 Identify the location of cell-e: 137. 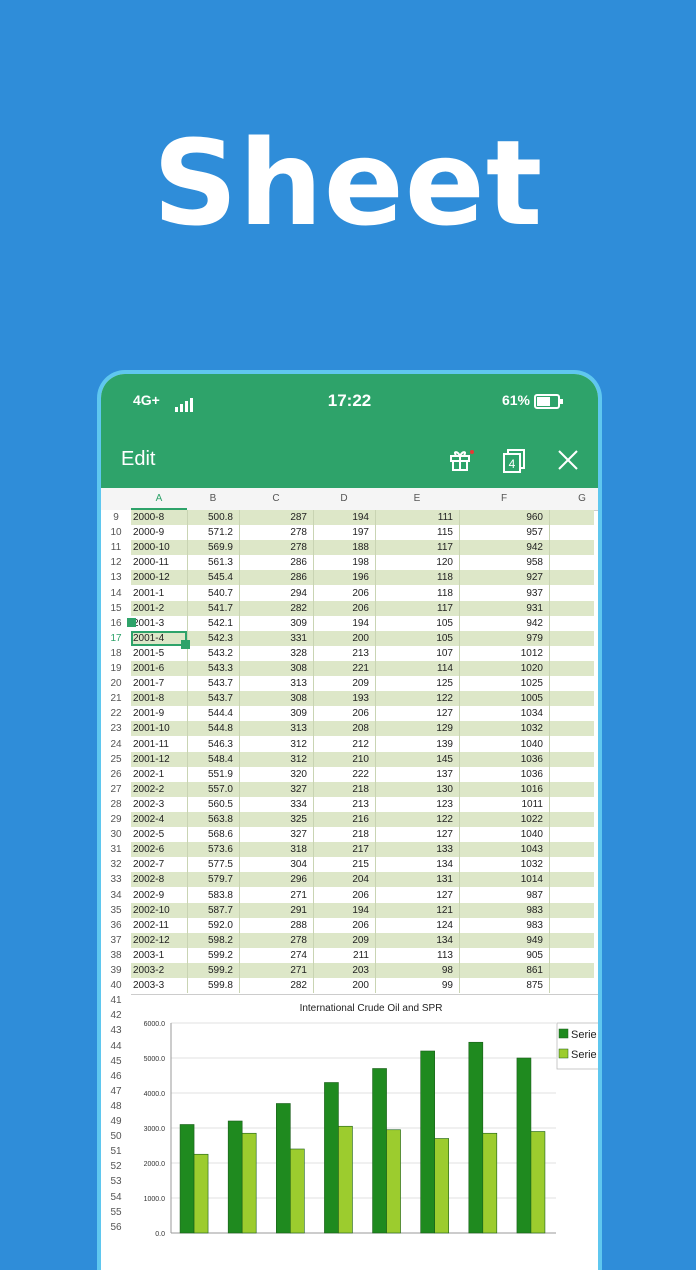
(414, 774).